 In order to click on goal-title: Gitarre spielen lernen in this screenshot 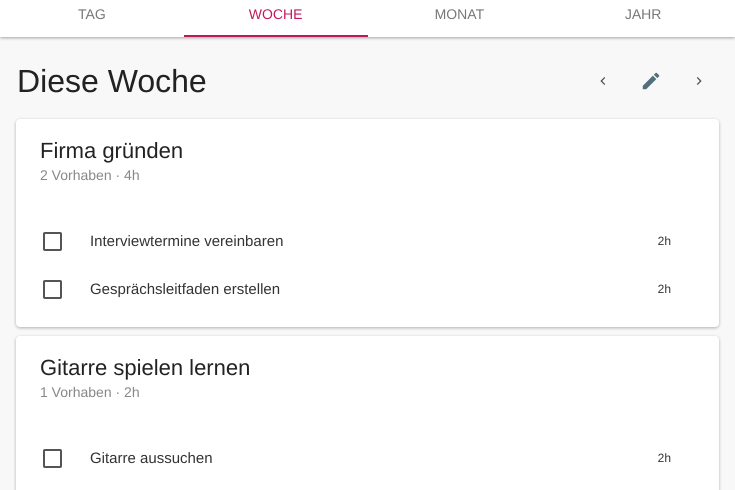, I will do `click(146, 368)`.